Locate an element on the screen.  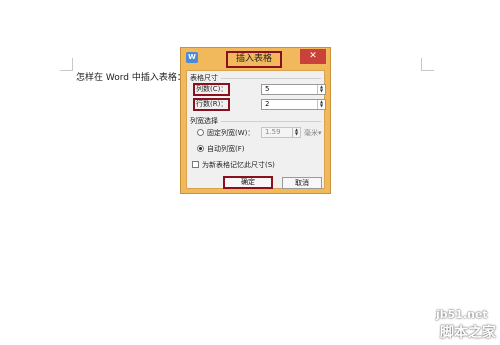
auto-width-label: 自动列宽(F) is located at coordinates (226, 149).